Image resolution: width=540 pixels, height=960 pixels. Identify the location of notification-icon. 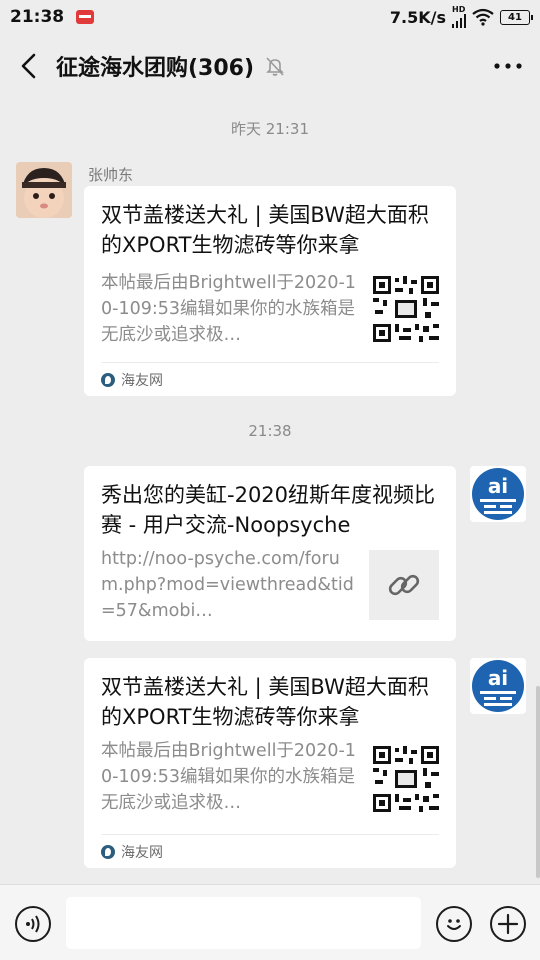
(85, 17).